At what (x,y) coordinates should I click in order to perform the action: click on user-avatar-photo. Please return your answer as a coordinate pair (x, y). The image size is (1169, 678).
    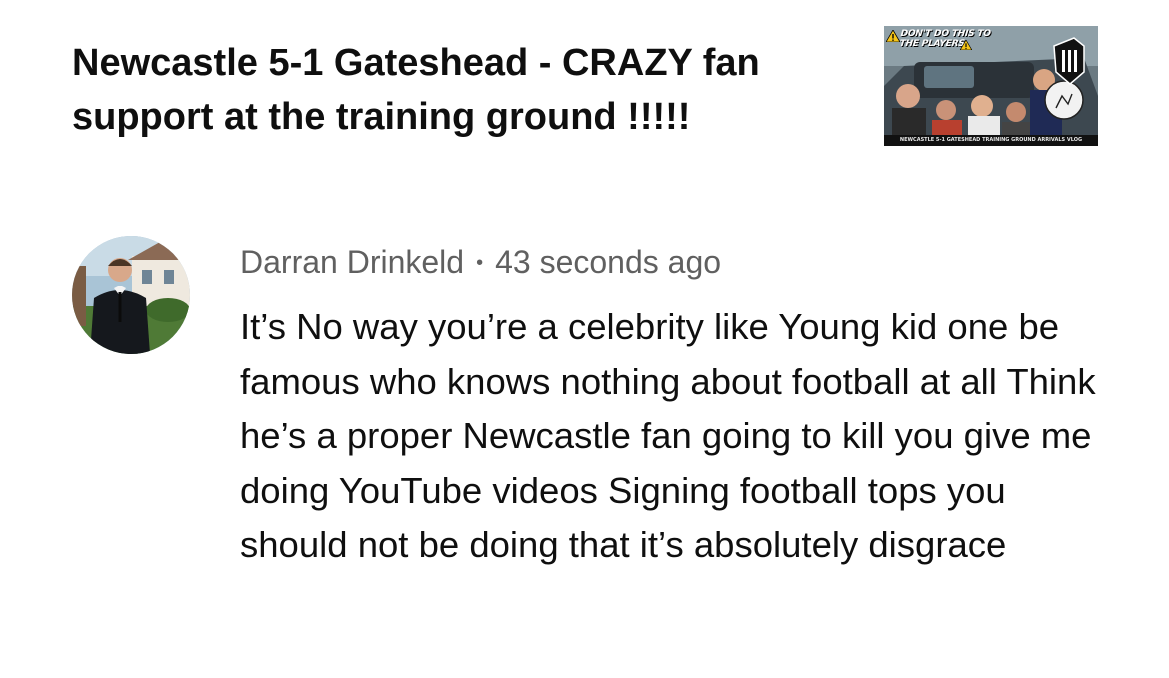
    Looking at the image, I should click on (131, 295).